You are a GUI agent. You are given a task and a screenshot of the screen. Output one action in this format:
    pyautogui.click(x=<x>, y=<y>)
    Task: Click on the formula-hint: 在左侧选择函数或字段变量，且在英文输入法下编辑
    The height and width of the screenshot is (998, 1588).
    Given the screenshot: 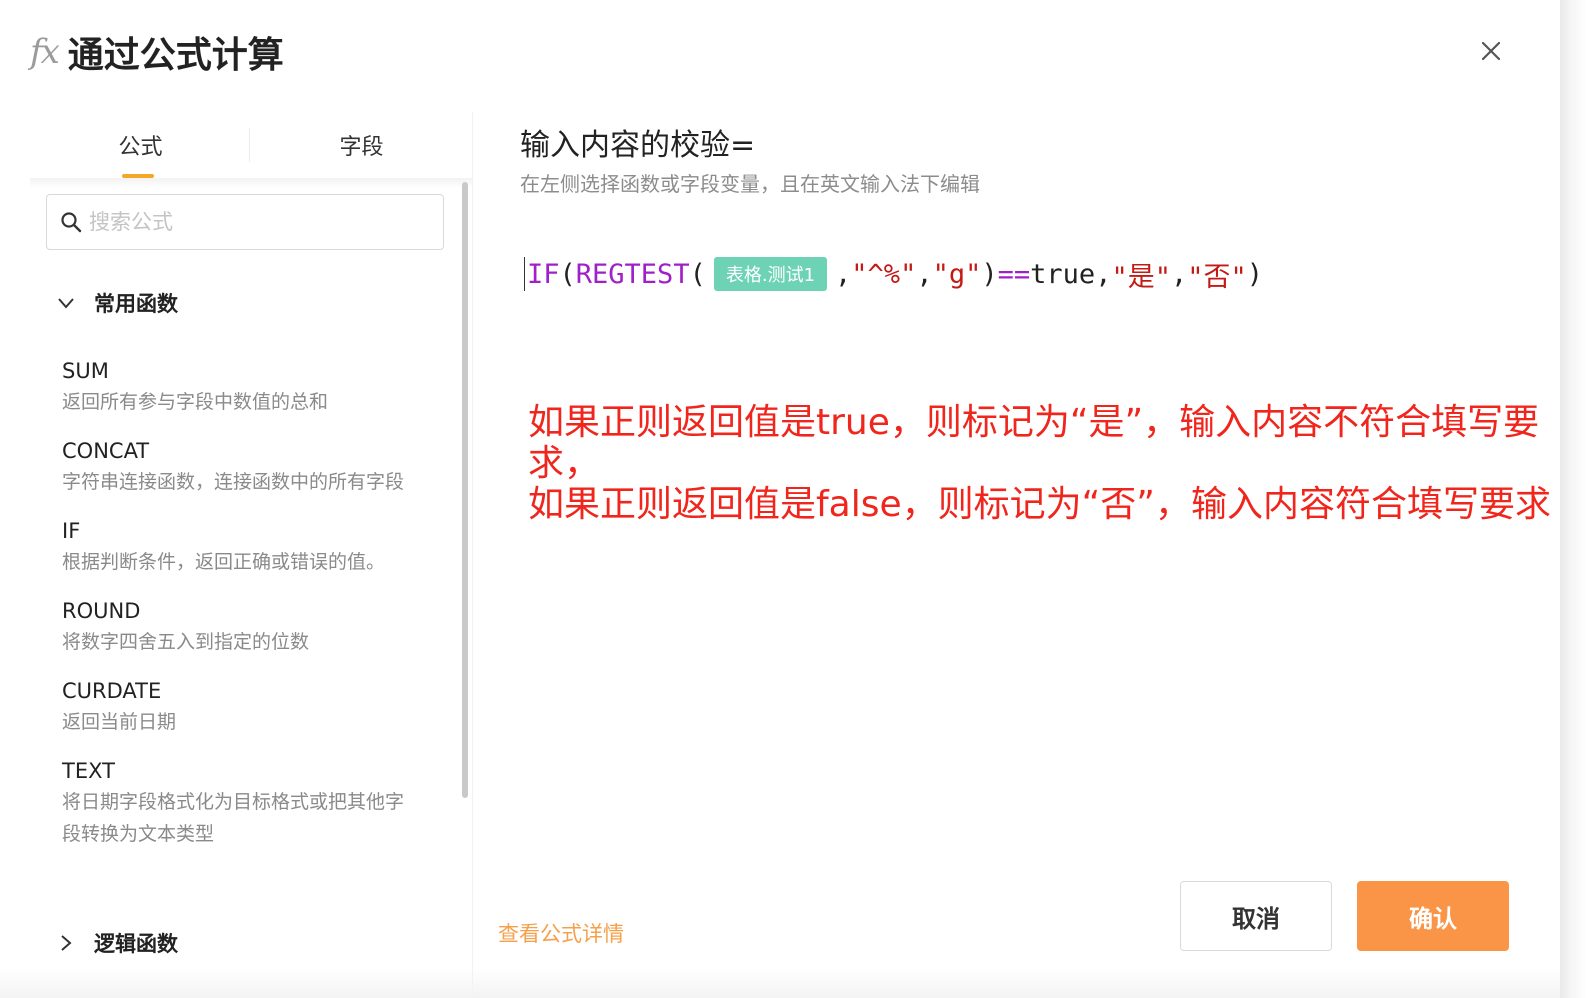 What is the action you would take?
    pyautogui.click(x=750, y=184)
    